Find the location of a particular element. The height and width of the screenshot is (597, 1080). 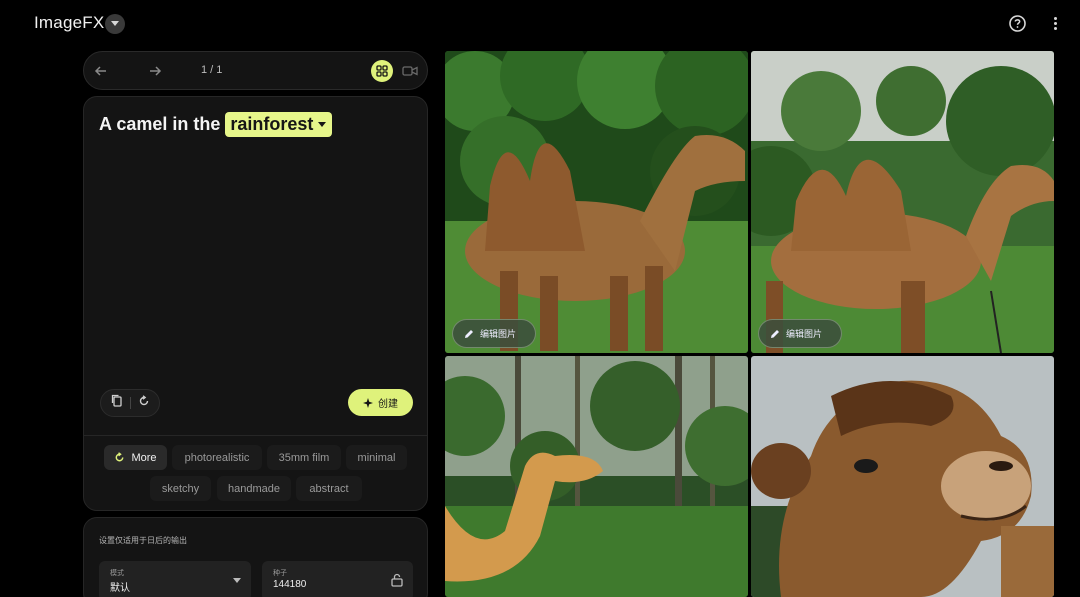

next-button is located at coordinates (155, 71).